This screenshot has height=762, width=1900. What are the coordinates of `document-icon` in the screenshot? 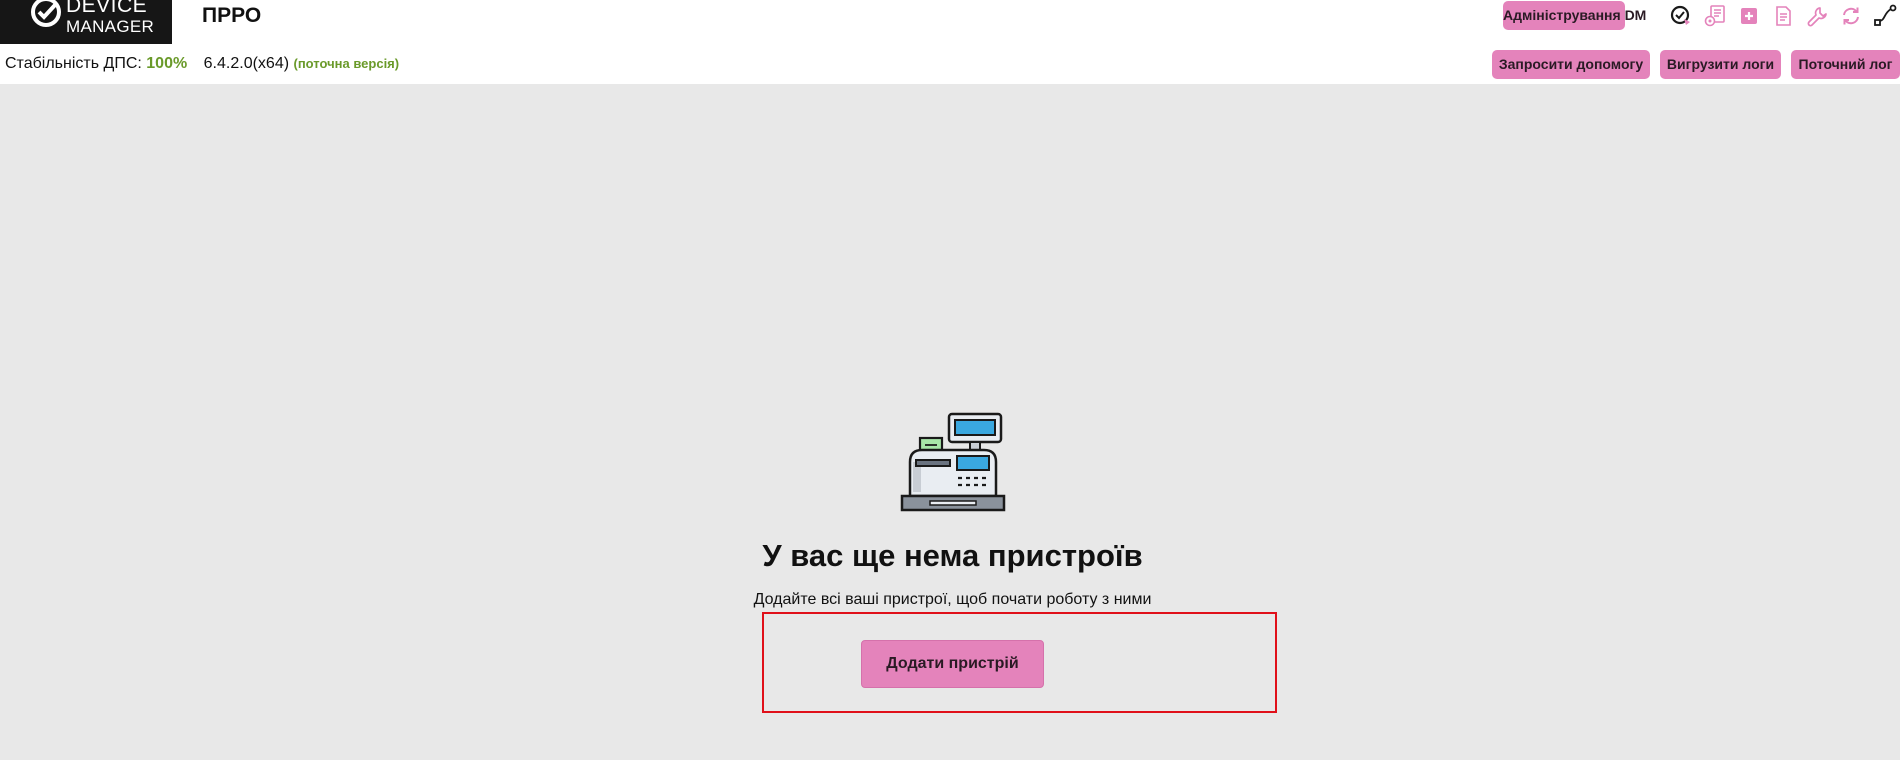 It's located at (1783, 16).